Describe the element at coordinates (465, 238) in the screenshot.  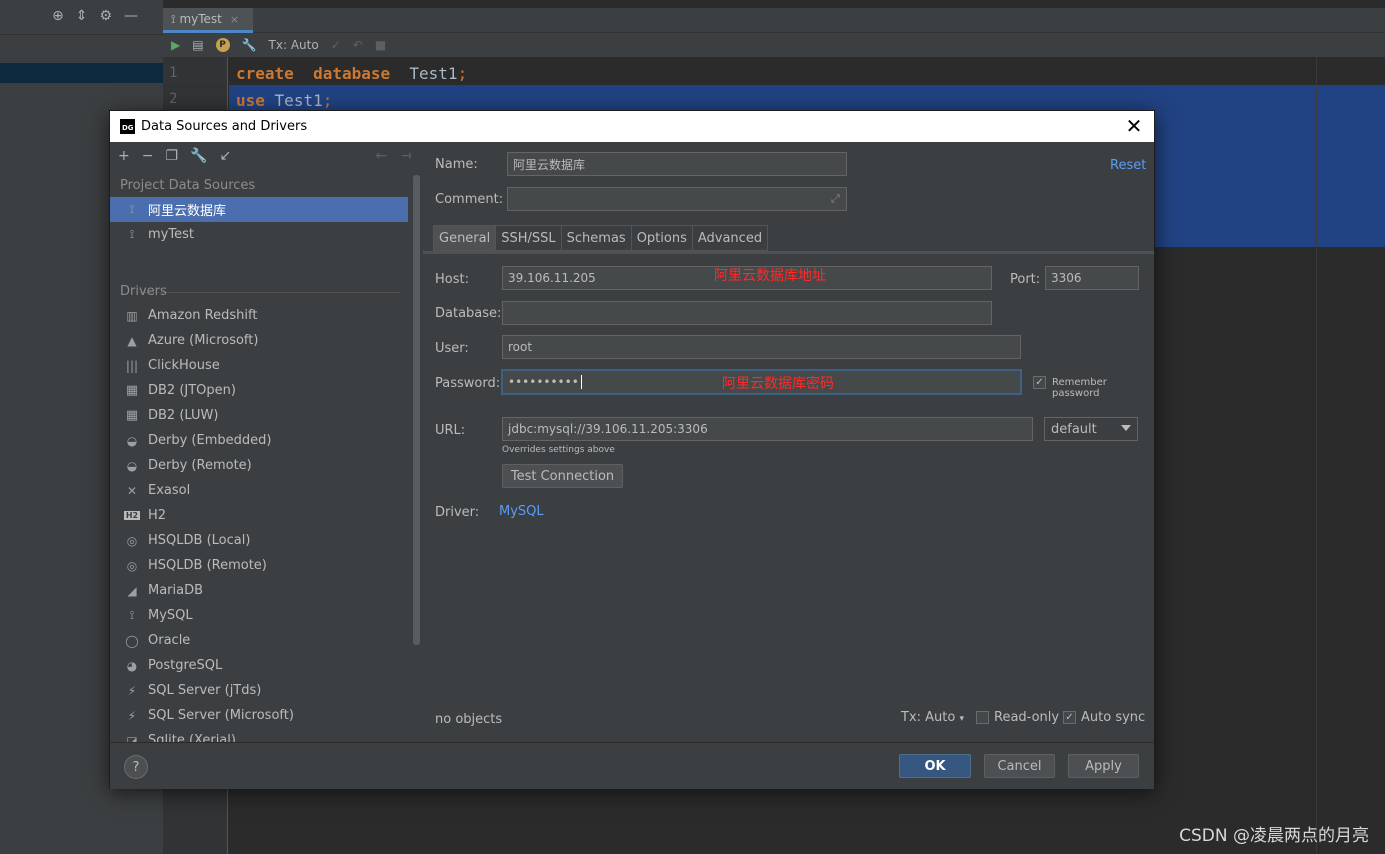
I see `tab-general: General` at that location.